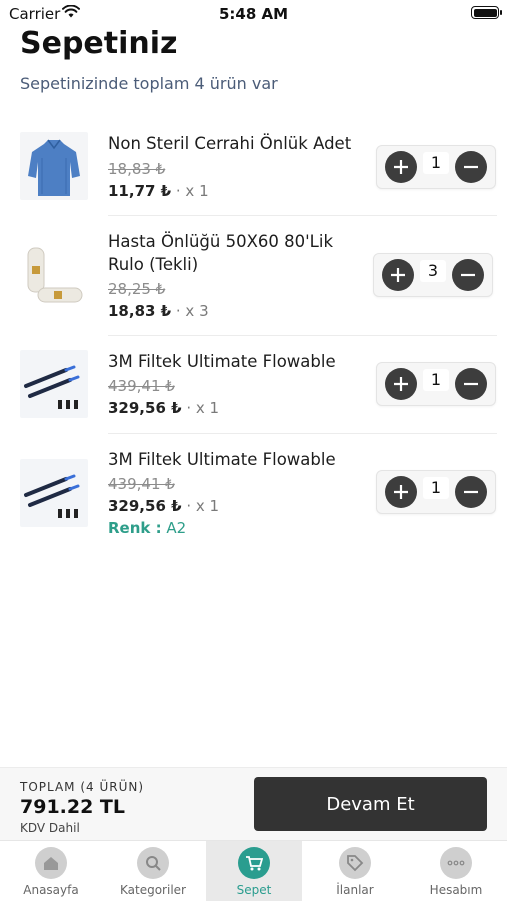 The width and height of the screenshot is (507, 901). Describe the element at coordinates (73, 807) in the screenshot. I see `total-amount: 791.22 TL` at that location.